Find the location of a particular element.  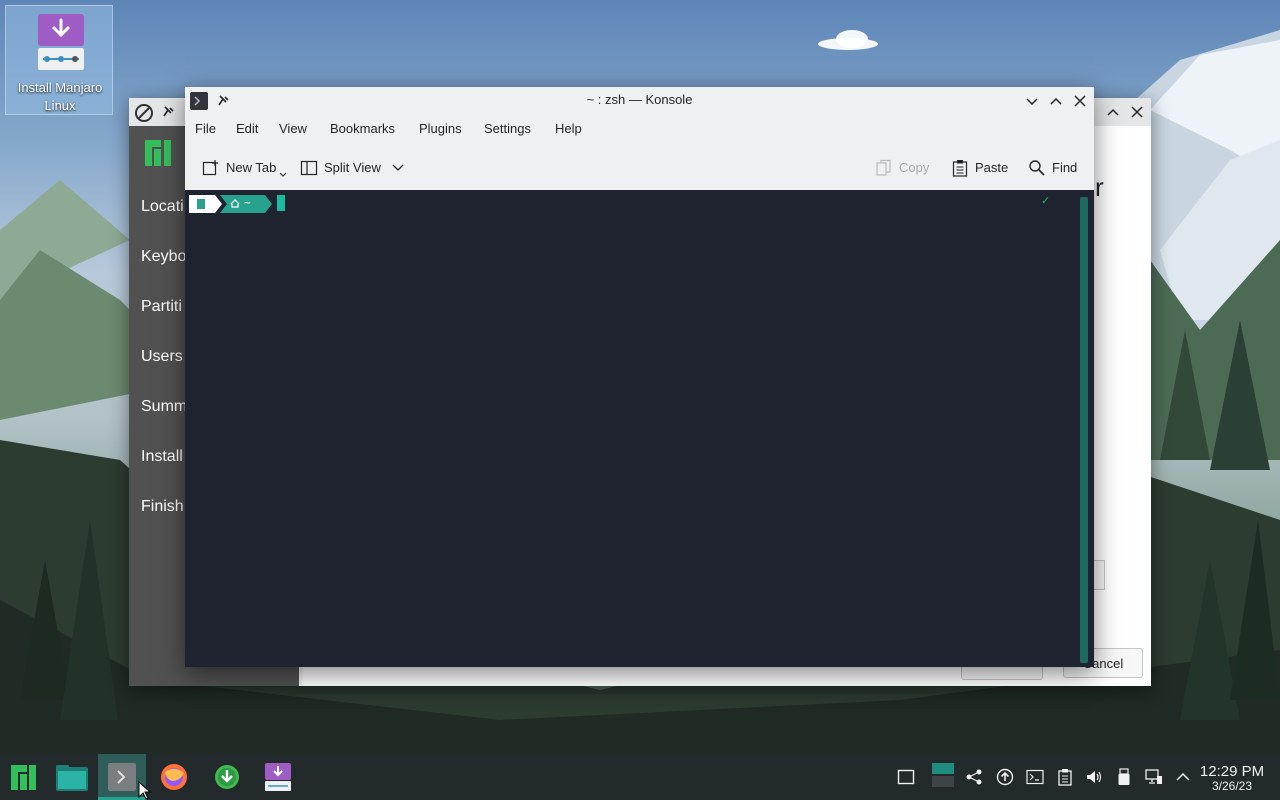

volume-icon is located at coordinates (1094, 777).